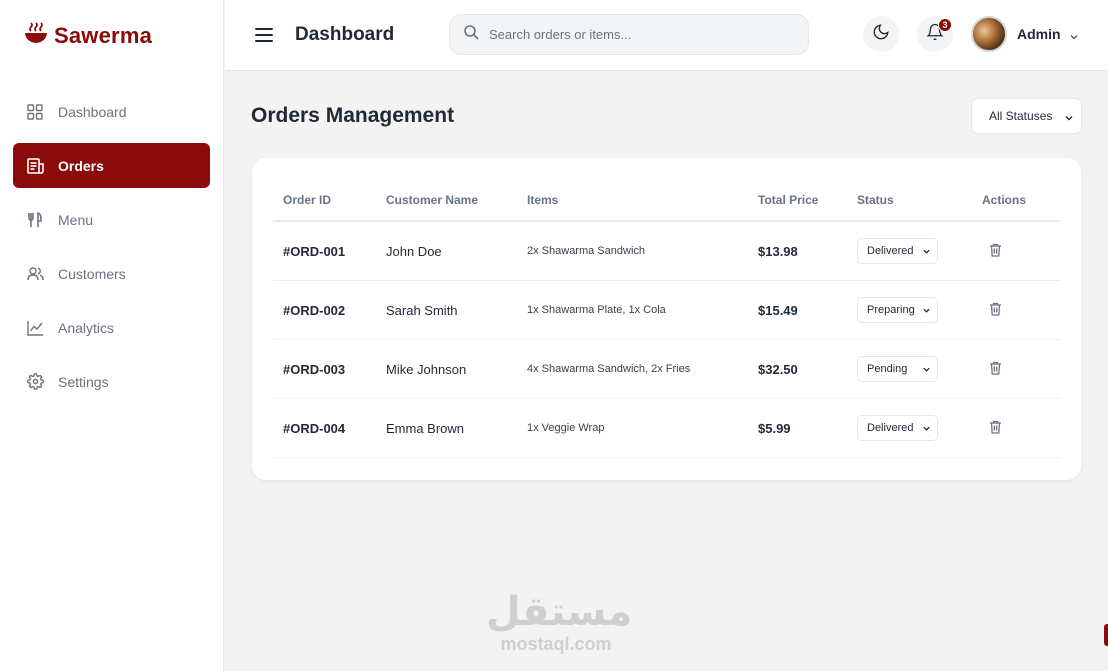 This screenshot has width=1108, height=671. Describe the element at coordinates (639, 34) in the screenshot. I see `search-input` at that location.